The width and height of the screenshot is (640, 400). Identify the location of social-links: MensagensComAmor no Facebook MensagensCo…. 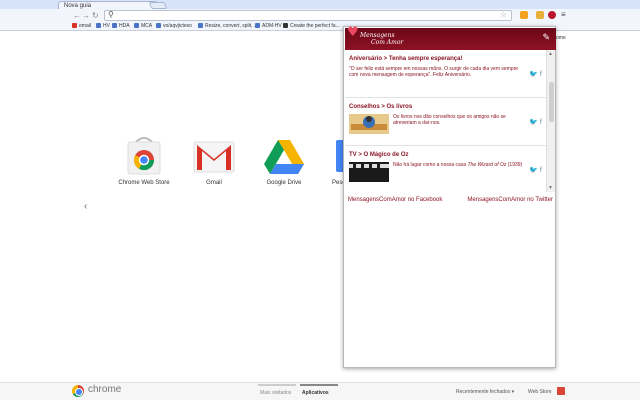
(450, 202).